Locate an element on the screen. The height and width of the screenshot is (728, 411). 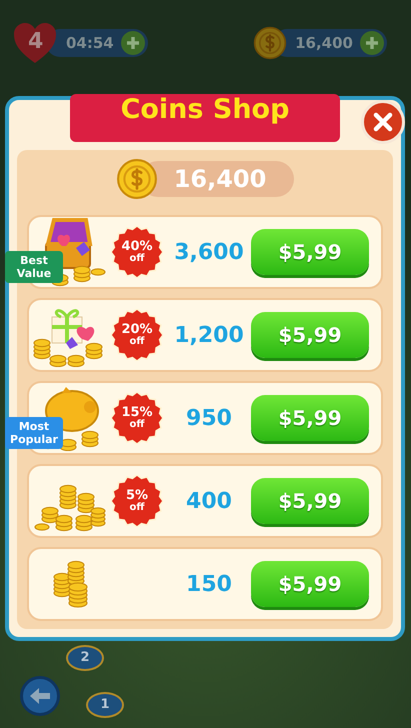
offer-tag: Best Value is located at coordinates (34, 267).